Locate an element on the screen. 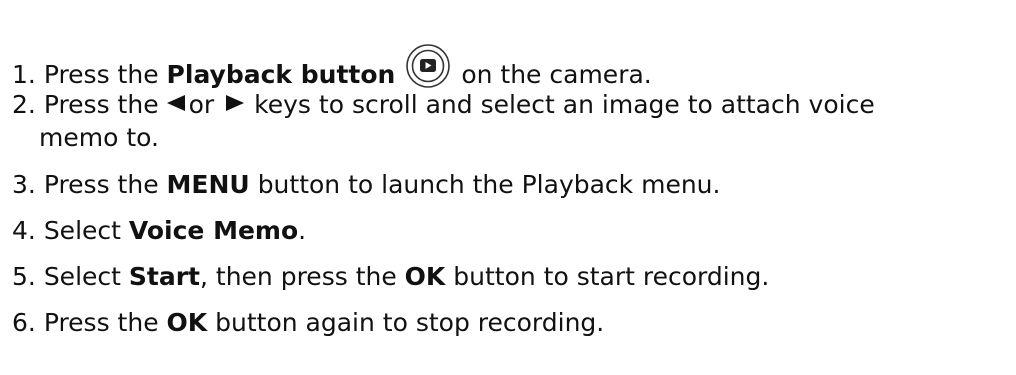 This screenshot has height=375, width=1016. step-text: . is located at coordinates (302, 230).